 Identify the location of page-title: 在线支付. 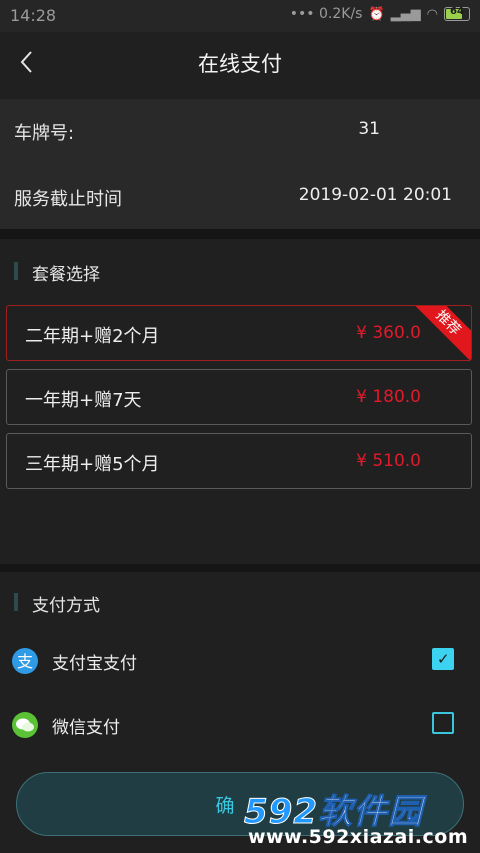
(240, 64).